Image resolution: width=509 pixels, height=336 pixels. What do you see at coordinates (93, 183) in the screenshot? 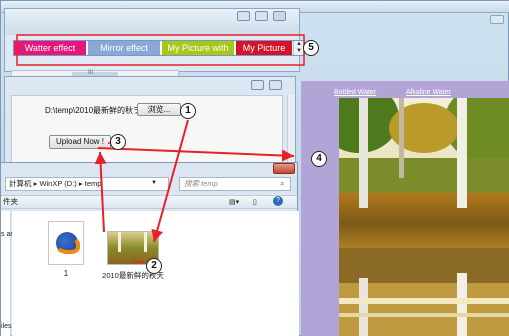
I see `address-part: temp` at bounding box center [93, 183].